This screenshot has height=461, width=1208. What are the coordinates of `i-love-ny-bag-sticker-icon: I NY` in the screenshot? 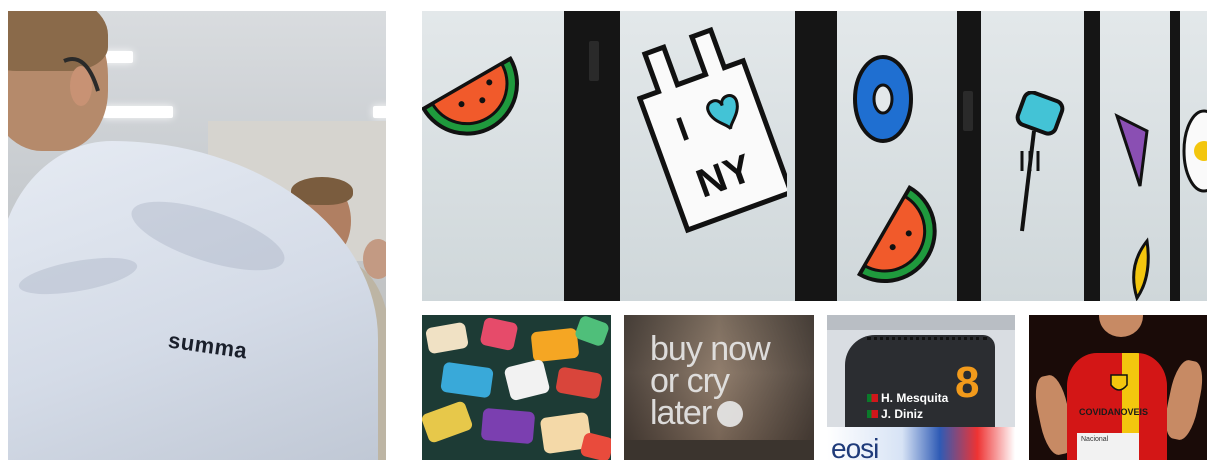 It's located at (712, 130).